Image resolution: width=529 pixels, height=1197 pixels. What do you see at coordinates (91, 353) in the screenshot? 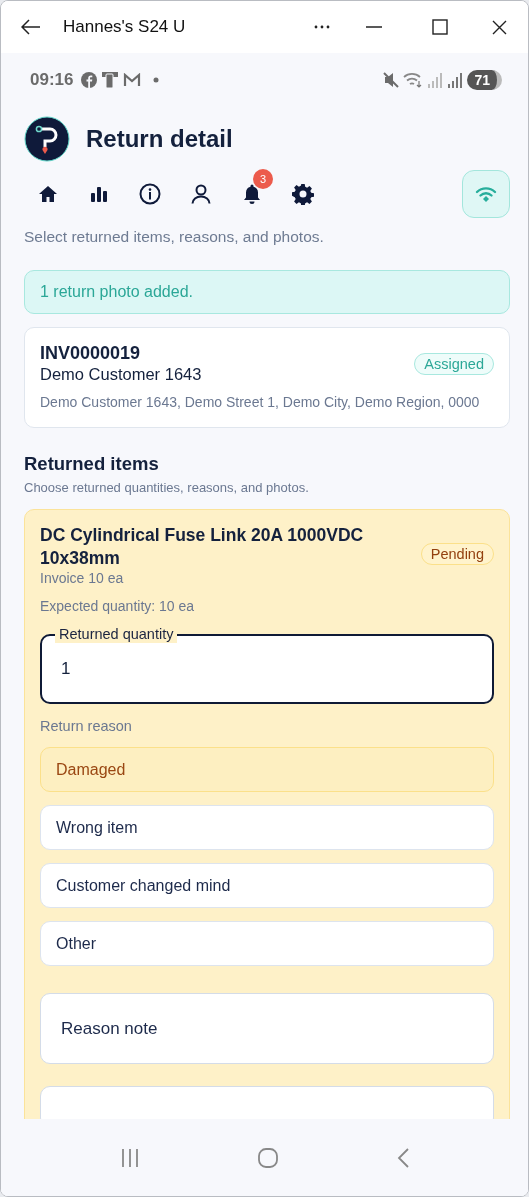
I see `invoice-number: INV0000019` at bounding box center [91, 353].